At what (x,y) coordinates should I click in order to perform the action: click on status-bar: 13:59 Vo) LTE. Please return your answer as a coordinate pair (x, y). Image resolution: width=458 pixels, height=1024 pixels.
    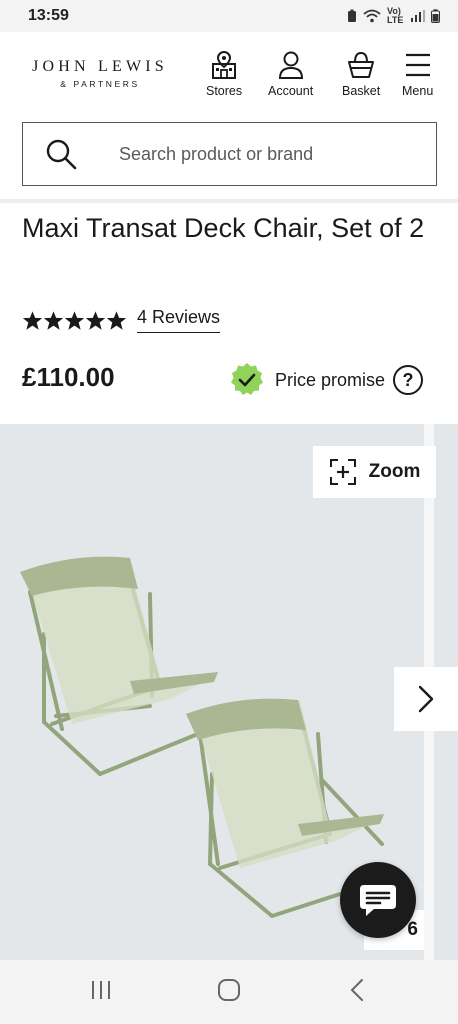
    Looking at the image, I should click on (229, 16).